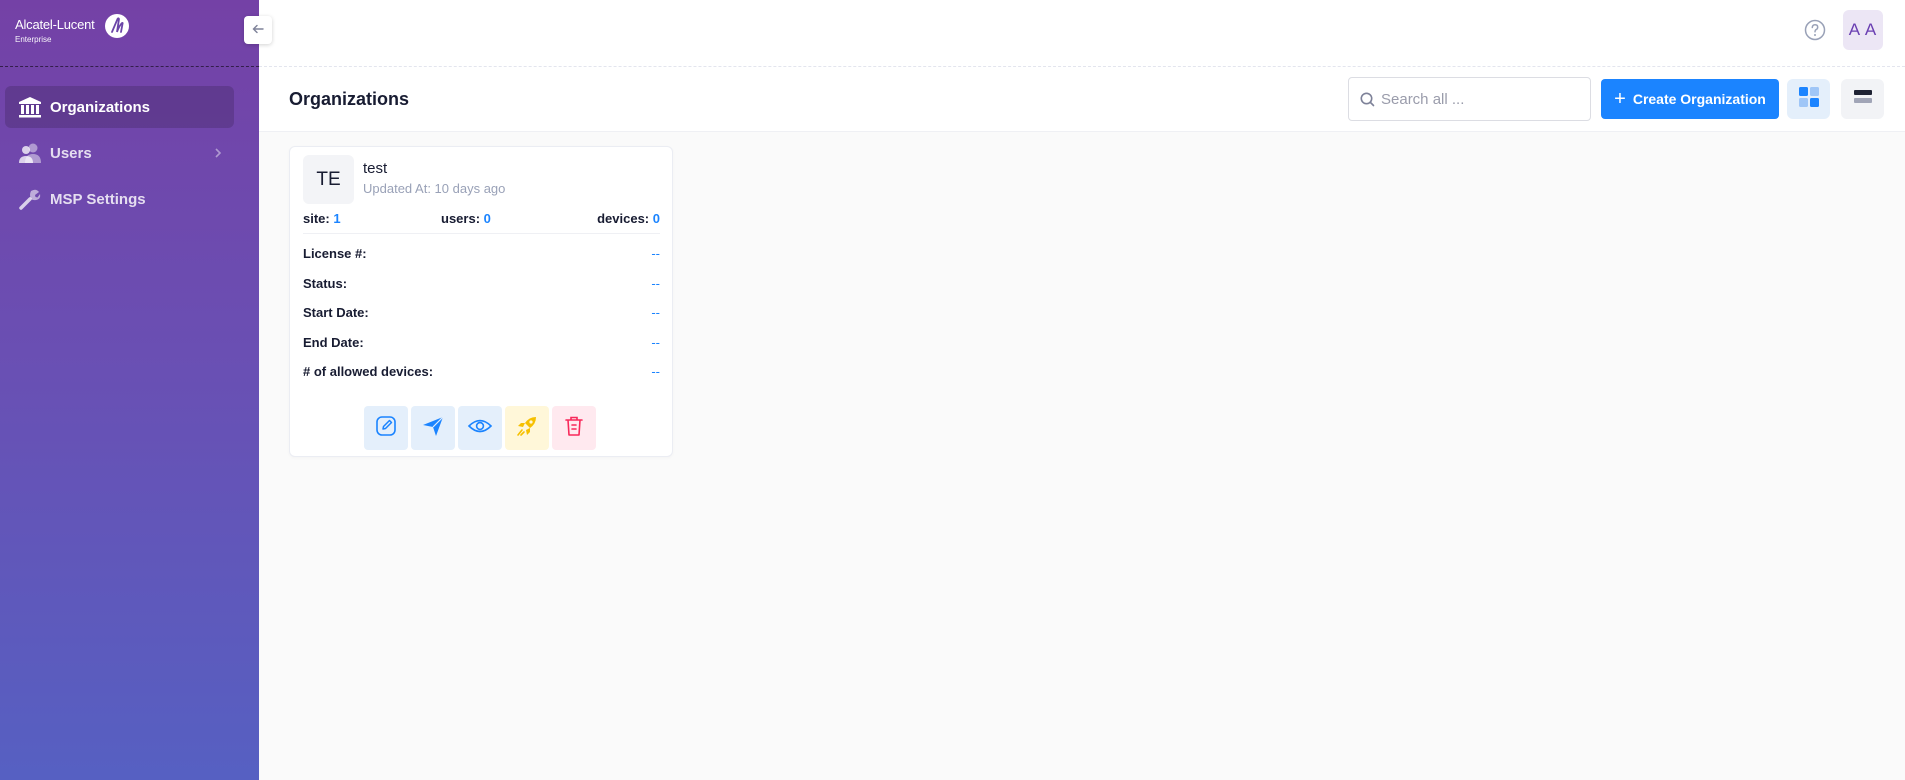 The image size is (1905, 780). What do you see at coordinates (1863, 30) in the screenshot?
I see `user-avatar: A A` at bounding box center [1863, 30].